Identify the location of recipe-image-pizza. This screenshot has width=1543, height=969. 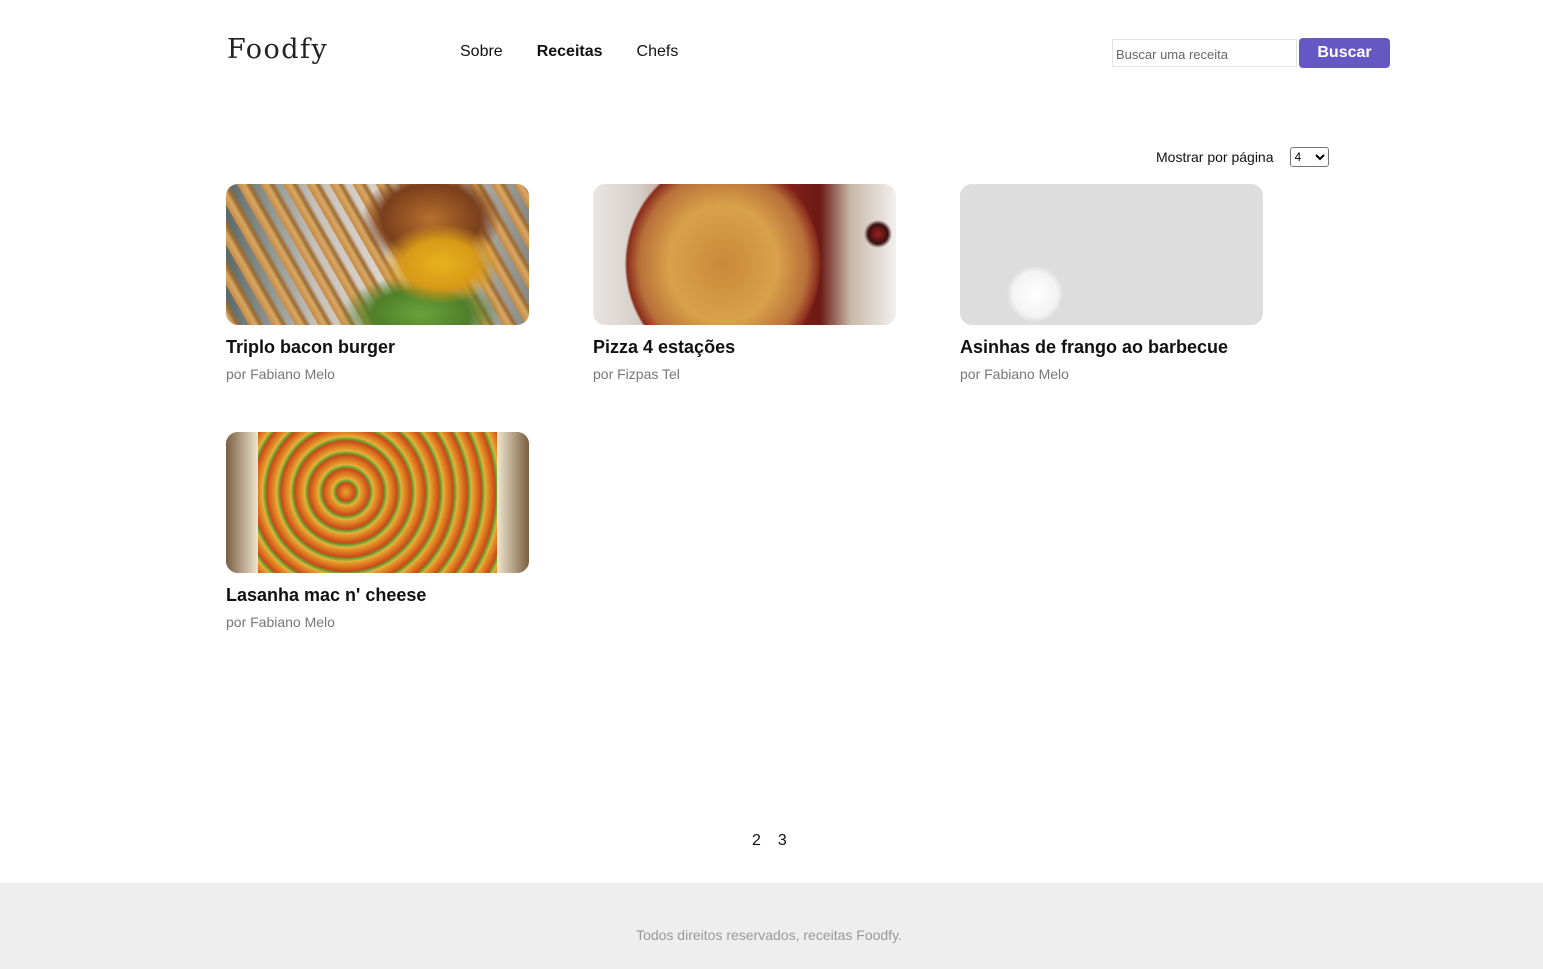
(744, 254).